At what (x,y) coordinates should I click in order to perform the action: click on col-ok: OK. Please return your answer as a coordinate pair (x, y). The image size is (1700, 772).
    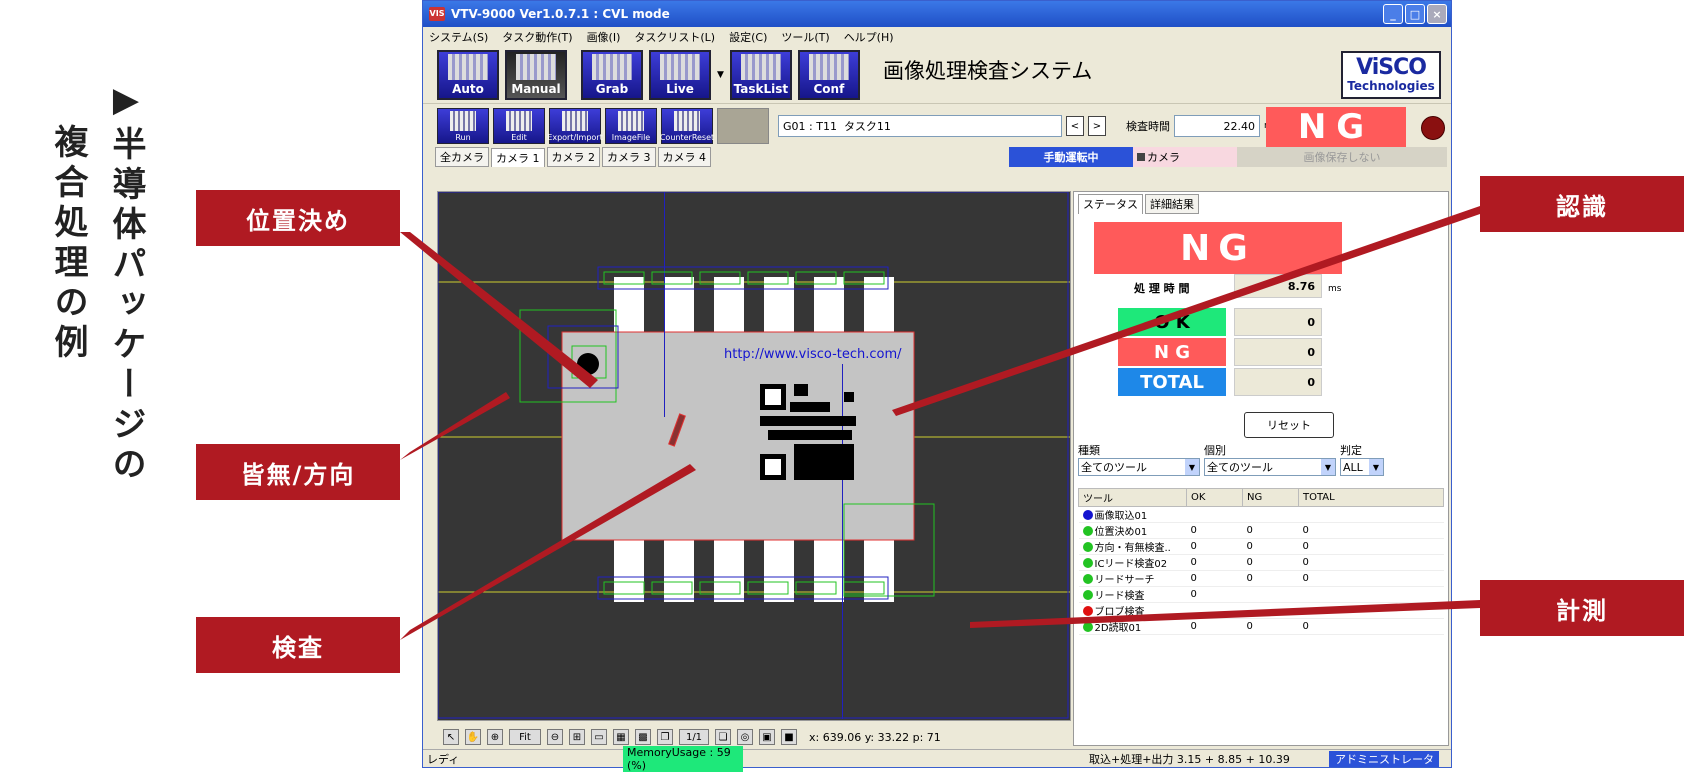
    Looking at the image, I should click on (1214, 497).